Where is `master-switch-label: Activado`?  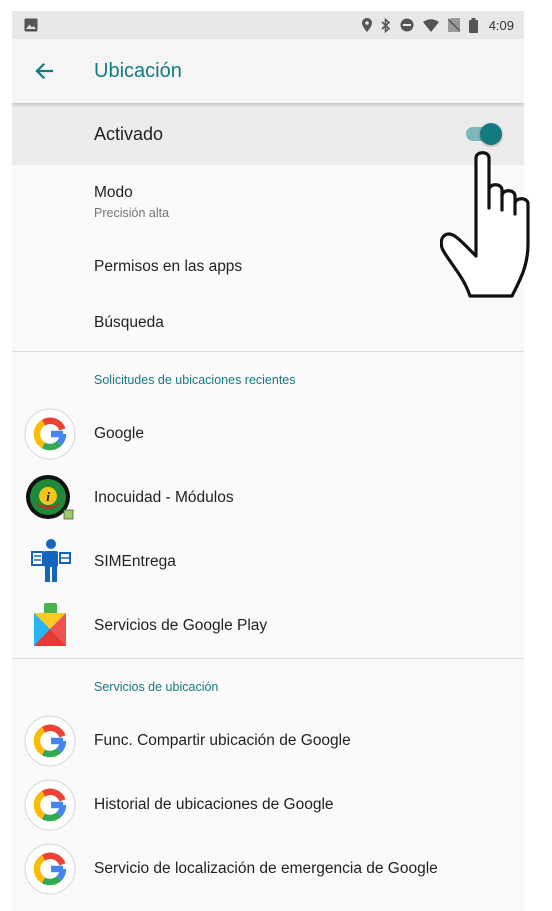 master-switch-label: Activado is located at coordinates (129, 133).